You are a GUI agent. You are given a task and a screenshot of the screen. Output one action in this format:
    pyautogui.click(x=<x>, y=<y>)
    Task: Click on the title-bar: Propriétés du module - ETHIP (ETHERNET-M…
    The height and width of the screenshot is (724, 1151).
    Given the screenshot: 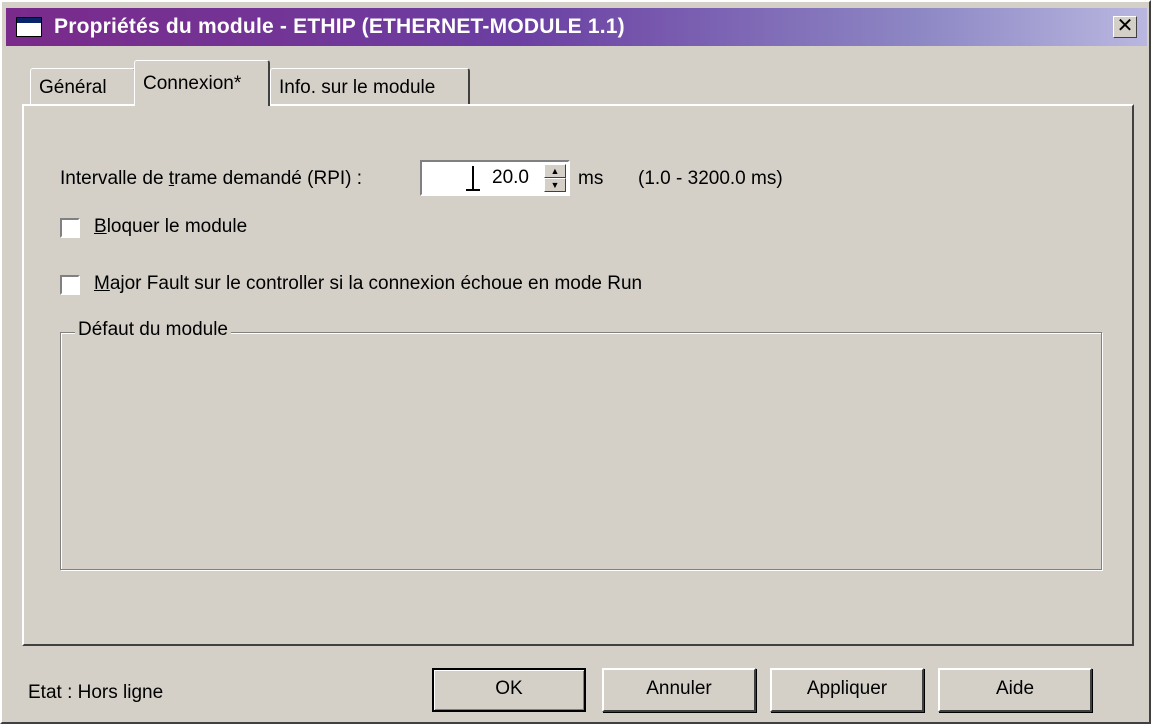 What is the action you would take?
    pyautogui.click(x=576, y=27)
    